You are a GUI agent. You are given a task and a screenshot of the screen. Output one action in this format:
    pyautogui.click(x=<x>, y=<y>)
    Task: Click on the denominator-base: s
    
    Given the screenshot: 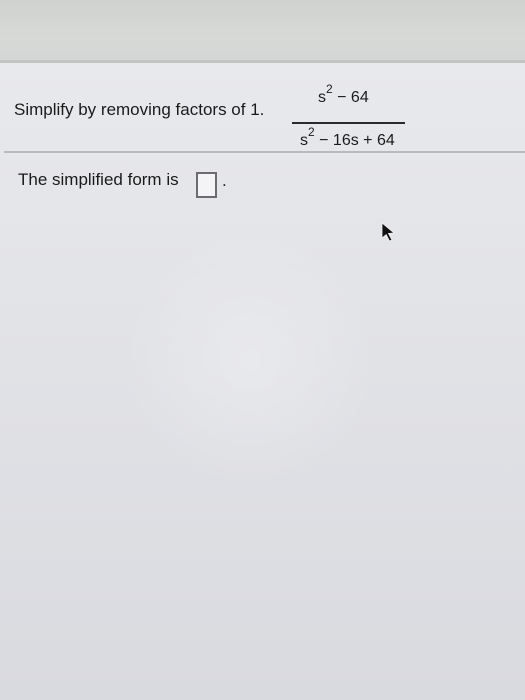 What is the action you would take?
    pyautogui.click(x=304, y=140)
    